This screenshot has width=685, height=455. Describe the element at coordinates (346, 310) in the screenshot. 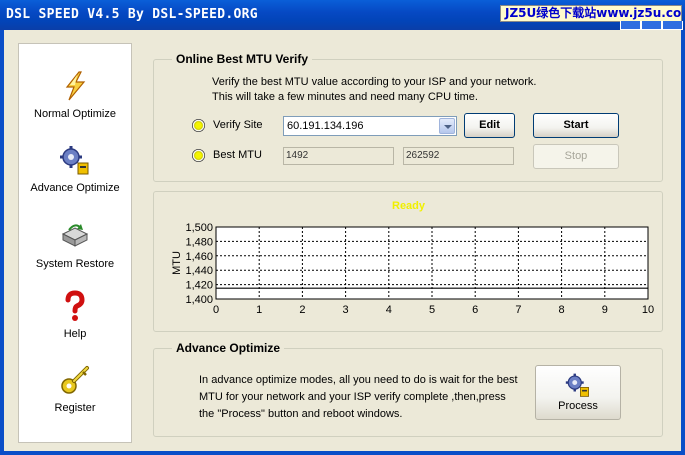

I see `x-tick-label: 3` at that location.